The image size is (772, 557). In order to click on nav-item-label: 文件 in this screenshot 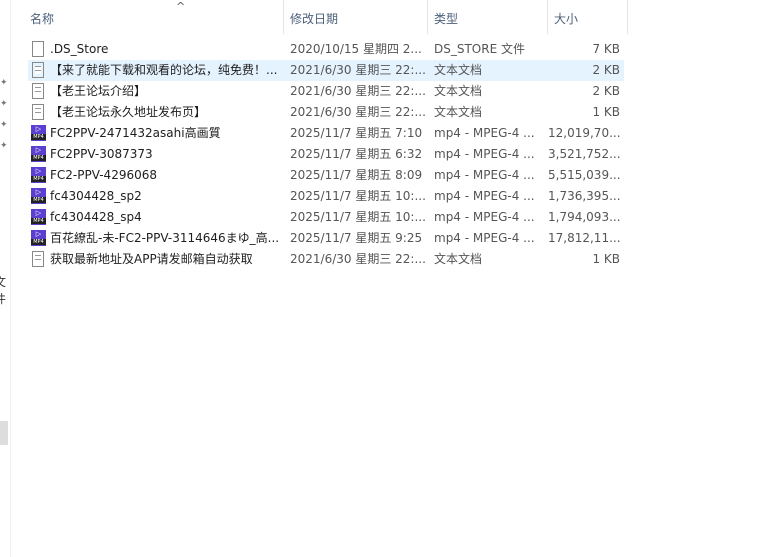, I will do `click(5, 290)`.